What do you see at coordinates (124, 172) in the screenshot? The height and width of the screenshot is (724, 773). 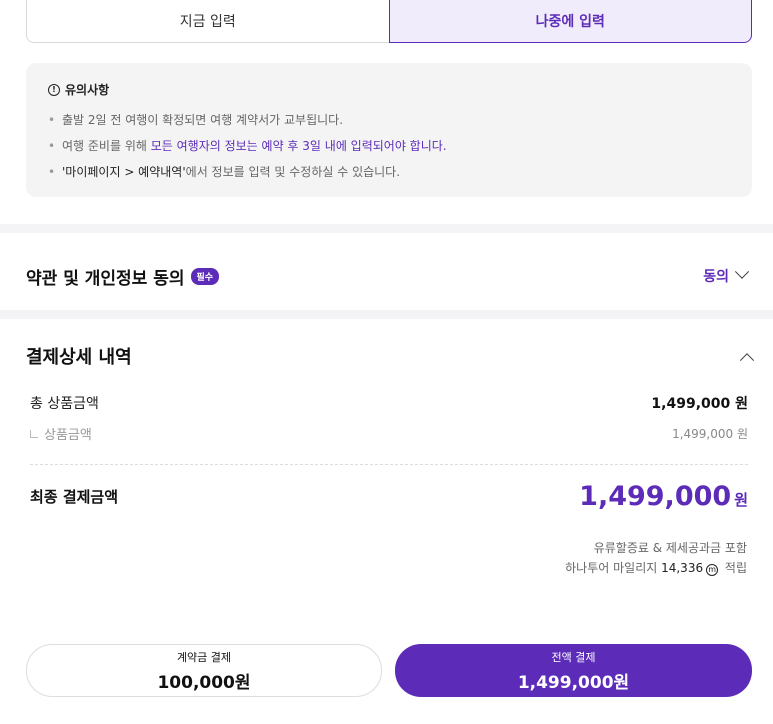 I see `mypage-path: '마이페이지 > 예약내역'` at bounding box center [124, 172].